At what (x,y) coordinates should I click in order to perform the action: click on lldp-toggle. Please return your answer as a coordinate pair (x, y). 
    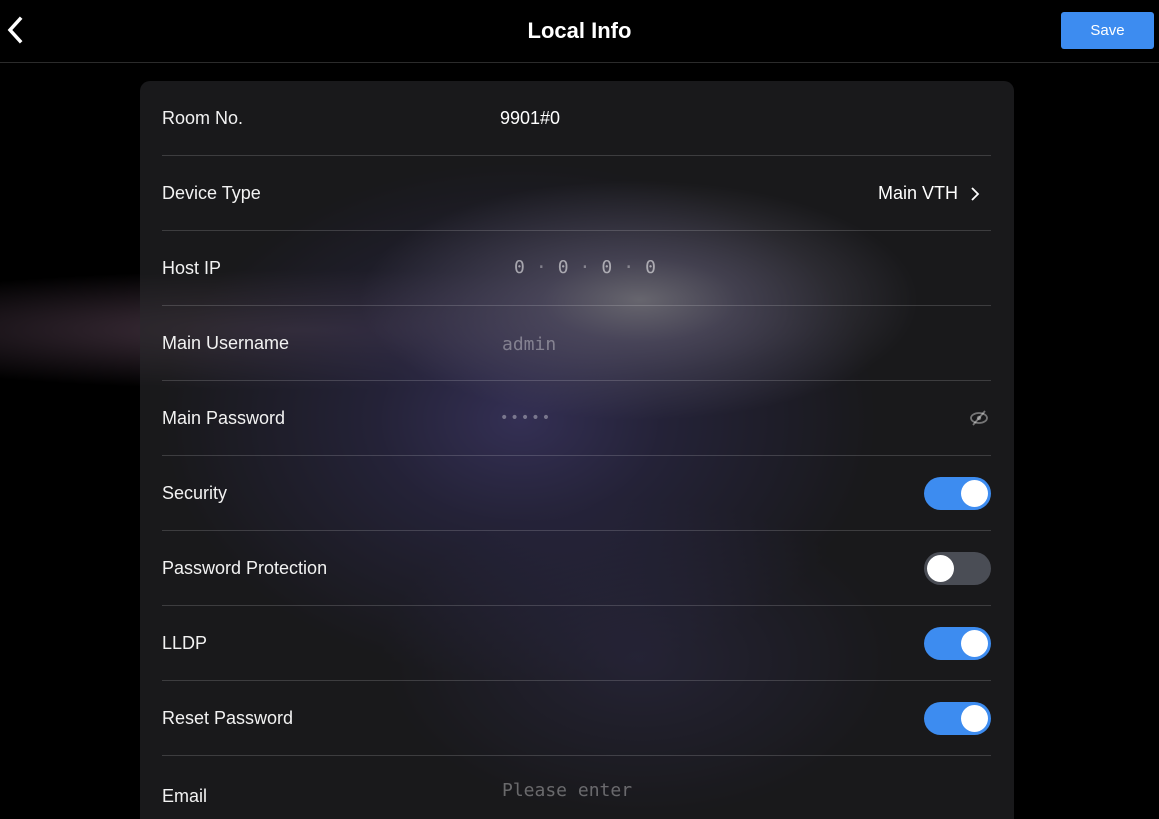
    Looking at the image, I should click on (957, 643).